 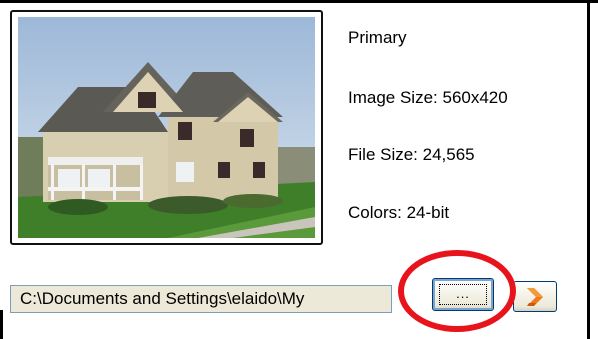 I want to click on image-size-text: Image Size: 560x420, so click(x=428, y=97).